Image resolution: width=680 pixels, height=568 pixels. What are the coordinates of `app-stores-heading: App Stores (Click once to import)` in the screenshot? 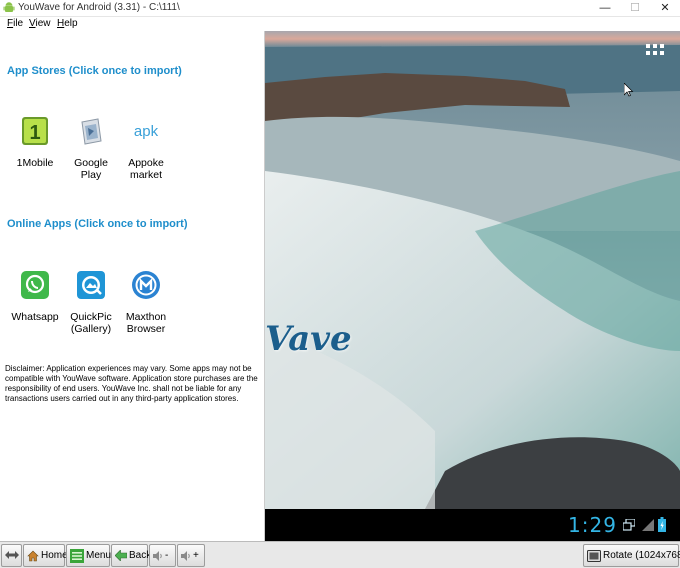 It's located at (94, 71).